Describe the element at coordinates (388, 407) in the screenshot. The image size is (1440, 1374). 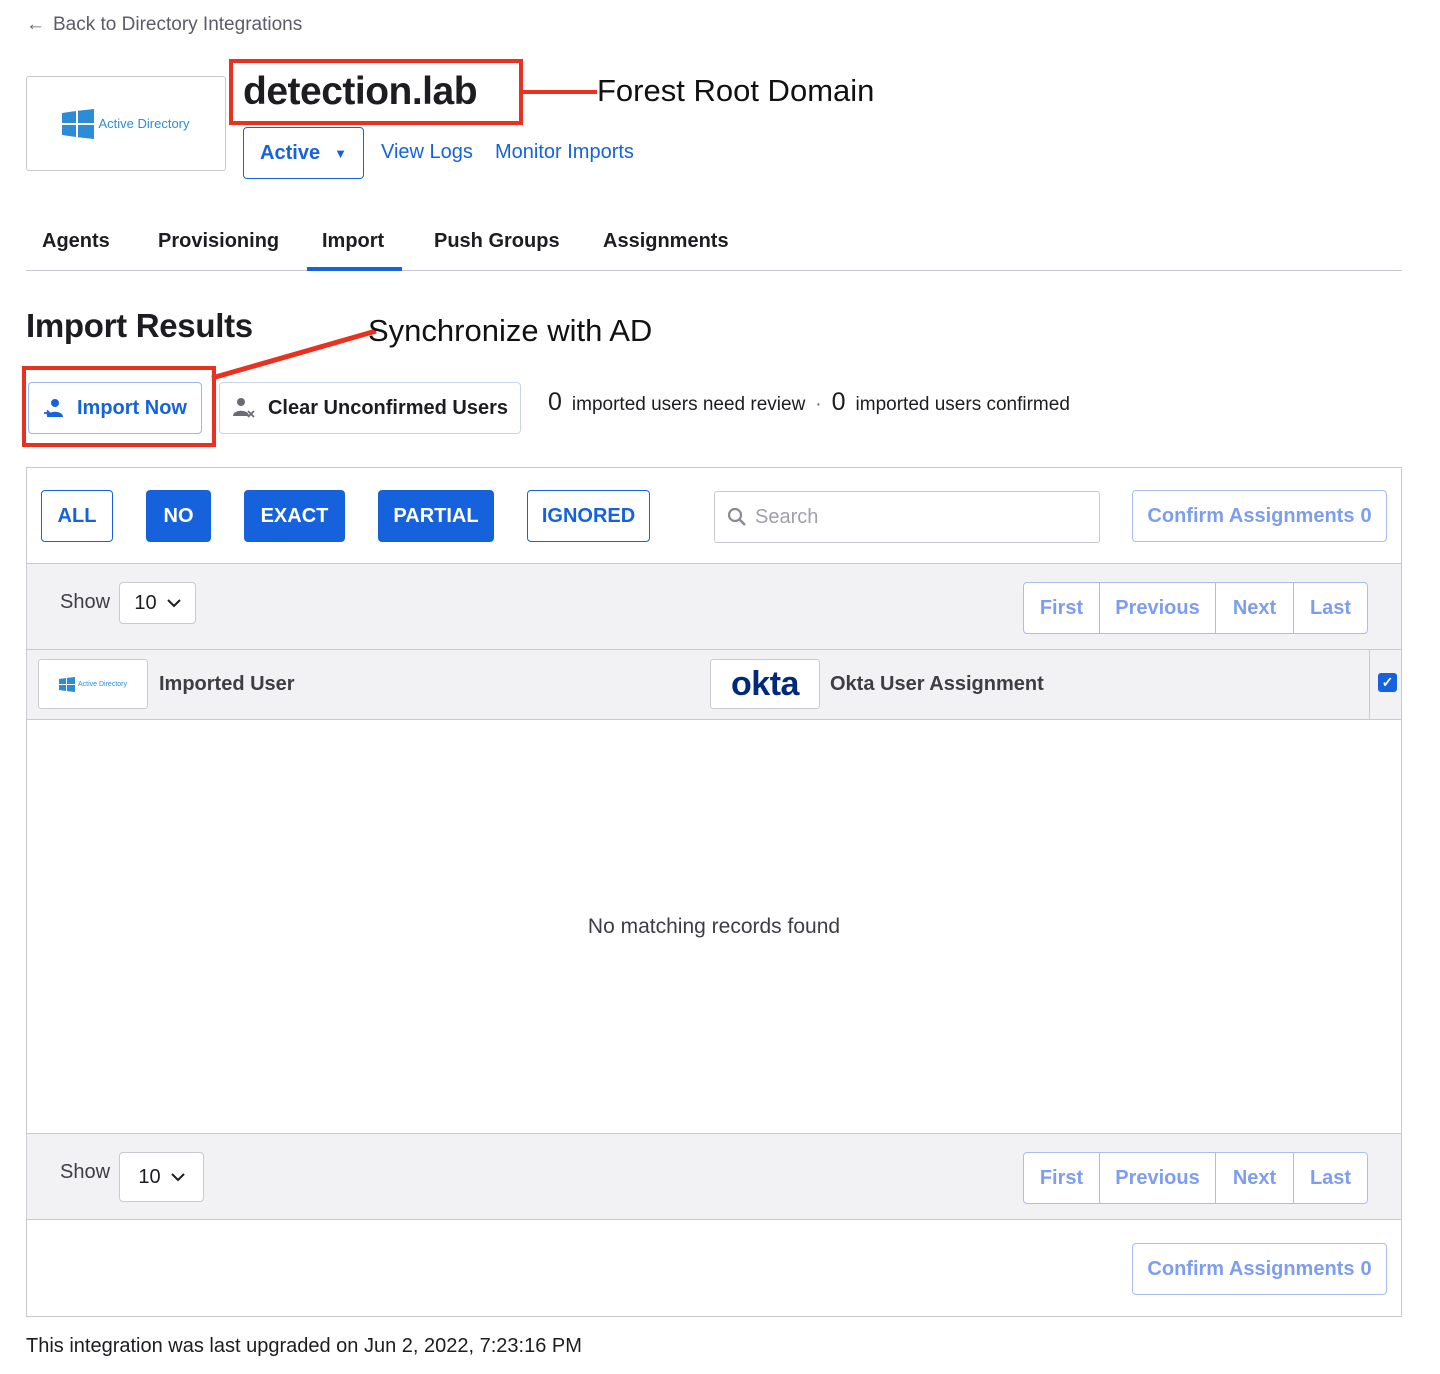
I see `clear-unconfirmed-label: Clear Unconfirmed Users` at that location.